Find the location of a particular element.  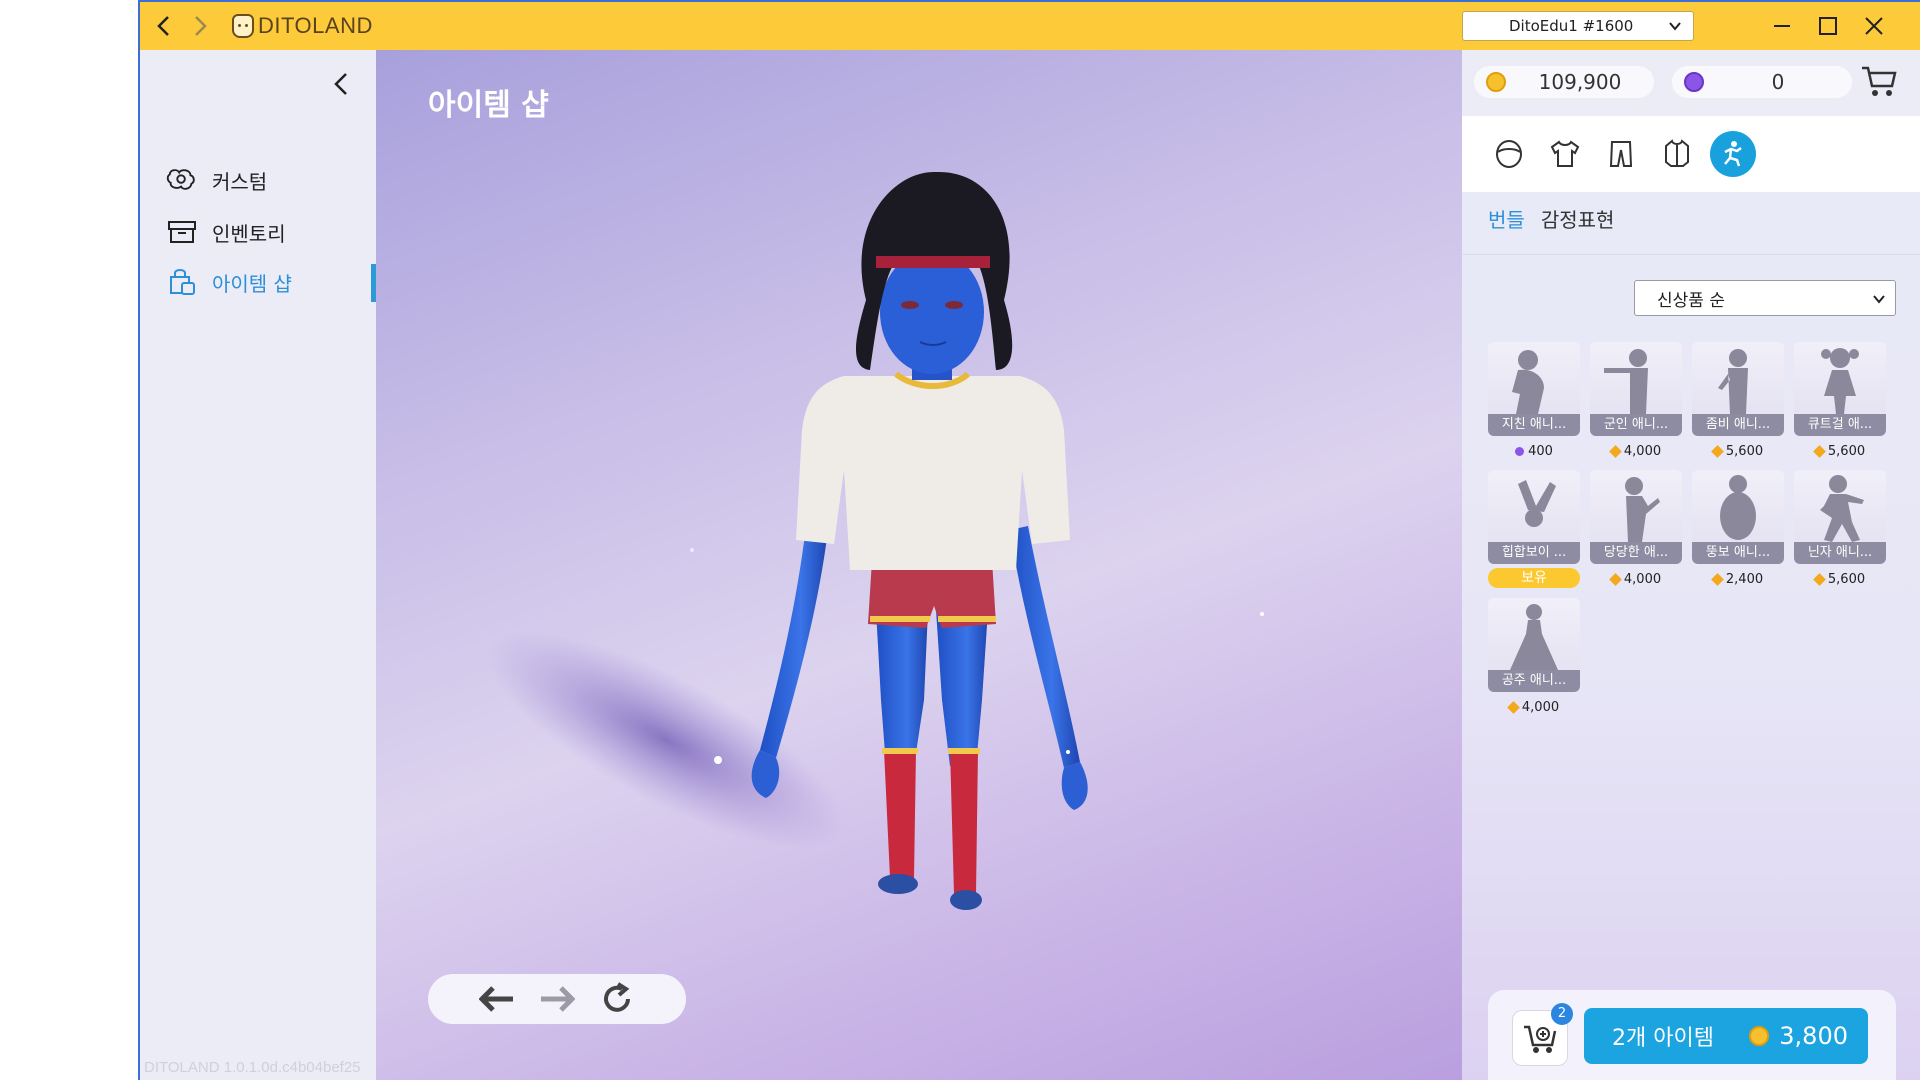

item-card: 군인 애니... 4,000 is located at coordinates (1636, 401).